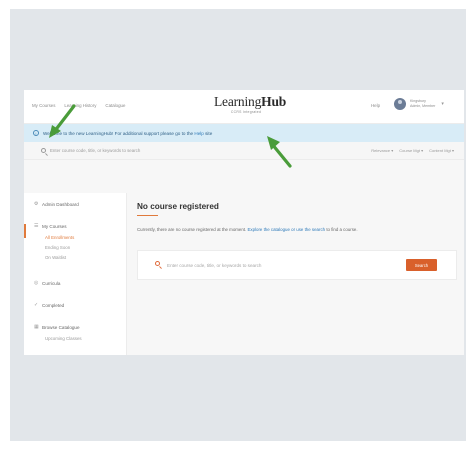  What do you see at coordinates (246, 112) in the screenshot?
I see `logo-subtitle: CCRS Integrated` at bounding box center [246, 112].